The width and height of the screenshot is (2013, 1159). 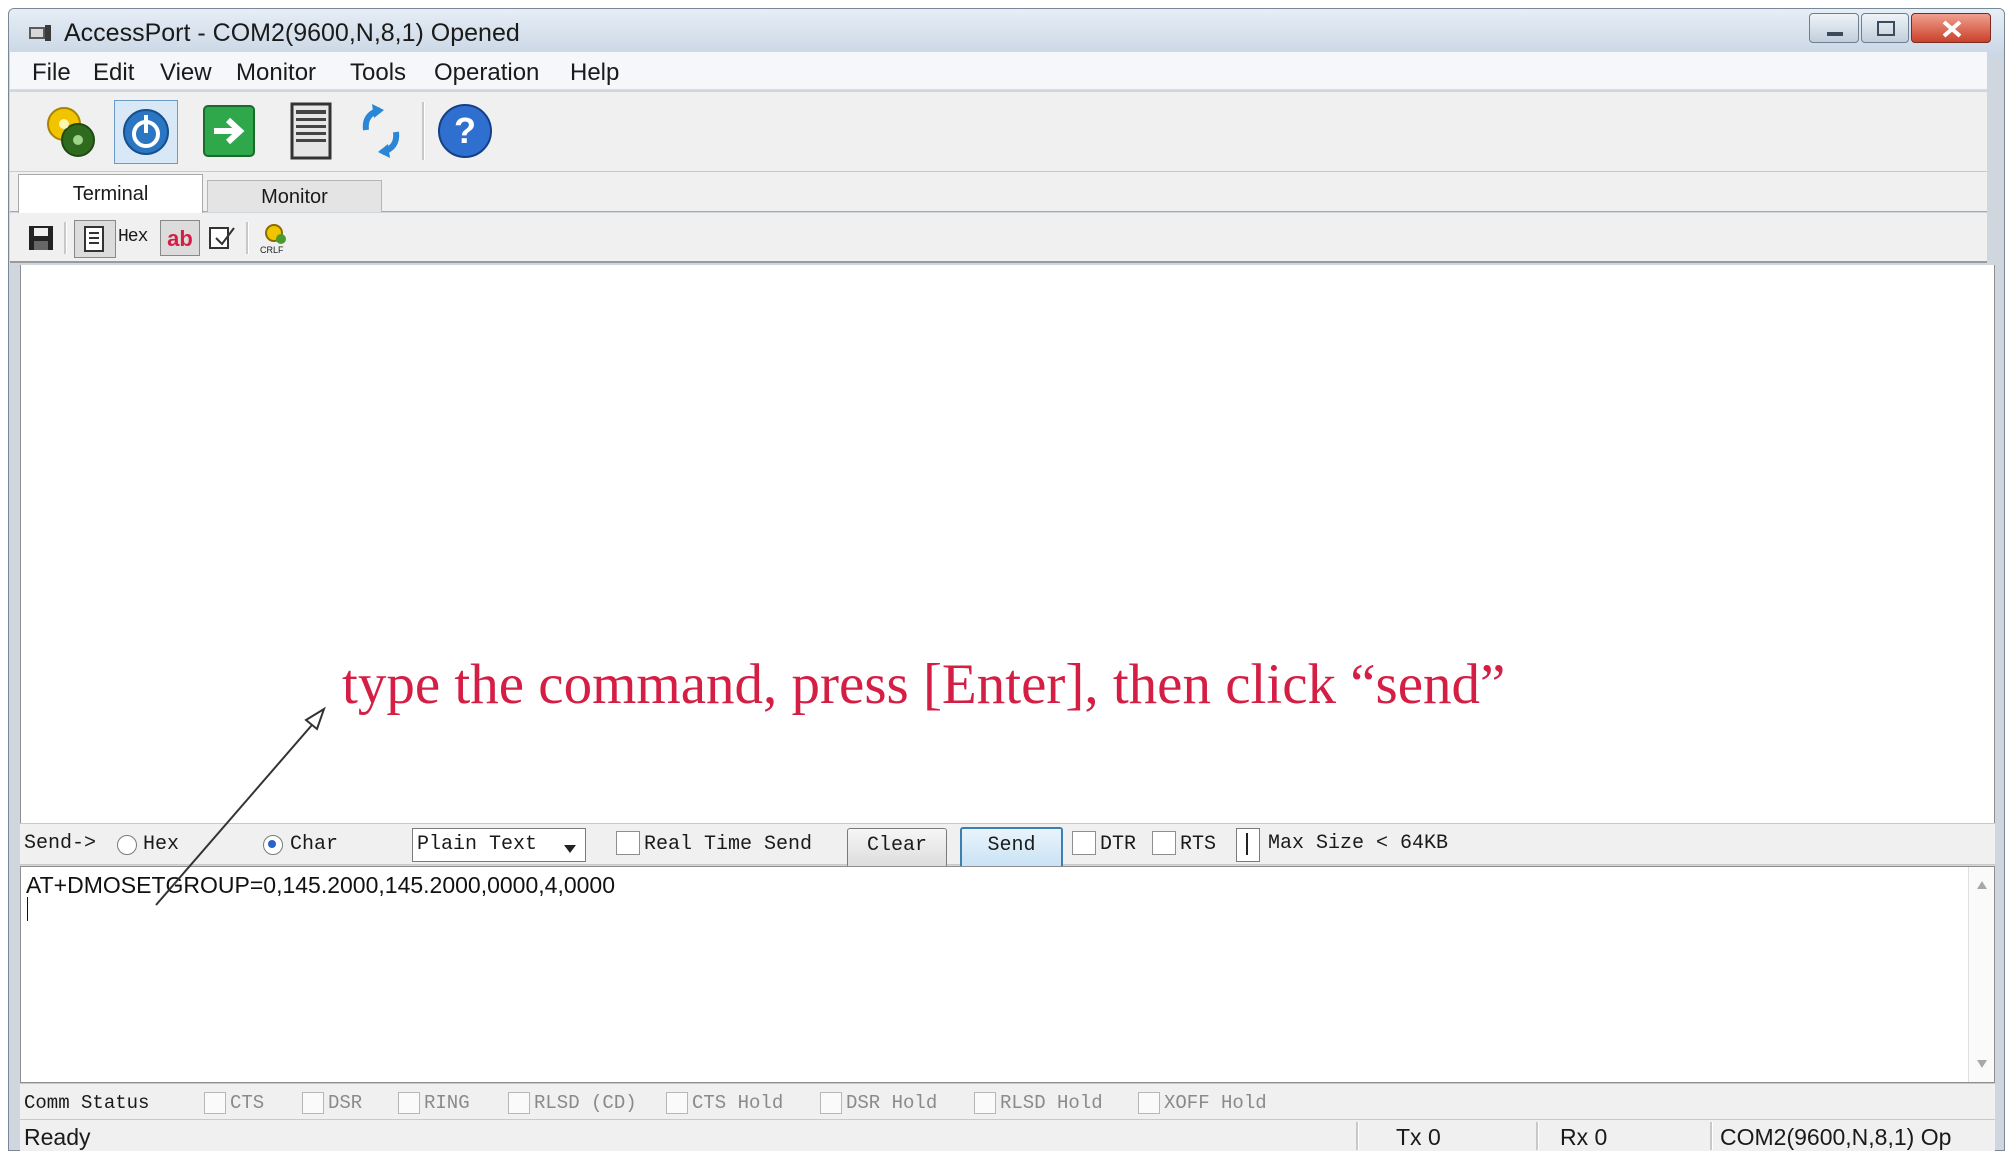 What do you see at coordinates (311, 131) in the screenshot?
I see `document-icon` at bounding box center [311, 131].